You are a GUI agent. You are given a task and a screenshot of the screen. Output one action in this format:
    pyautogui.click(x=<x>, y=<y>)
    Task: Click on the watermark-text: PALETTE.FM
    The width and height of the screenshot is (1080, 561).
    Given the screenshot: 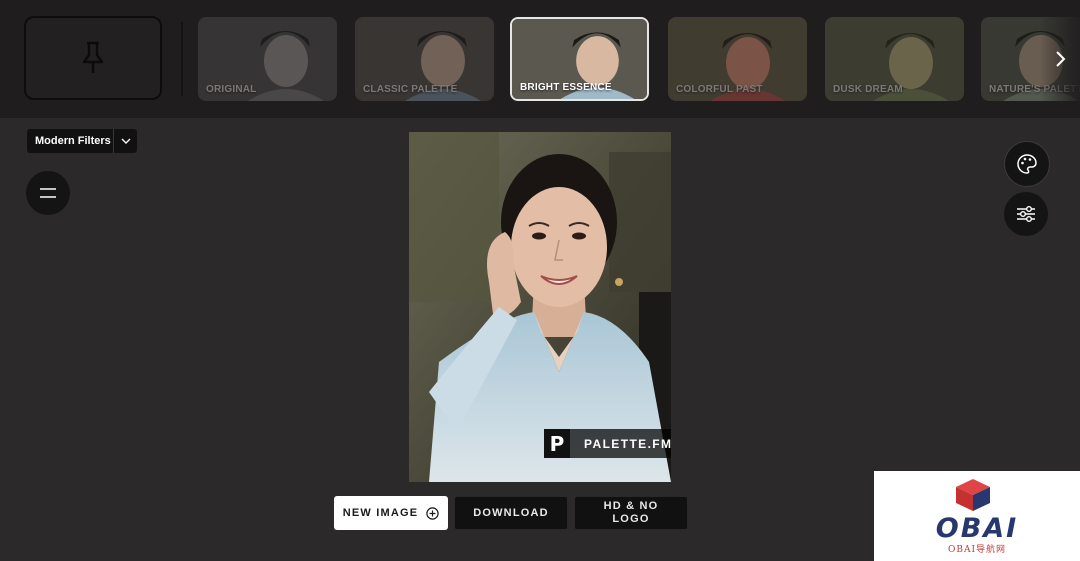 What is the action you would take?
    pyautogui.click(x=627, y=443)
    